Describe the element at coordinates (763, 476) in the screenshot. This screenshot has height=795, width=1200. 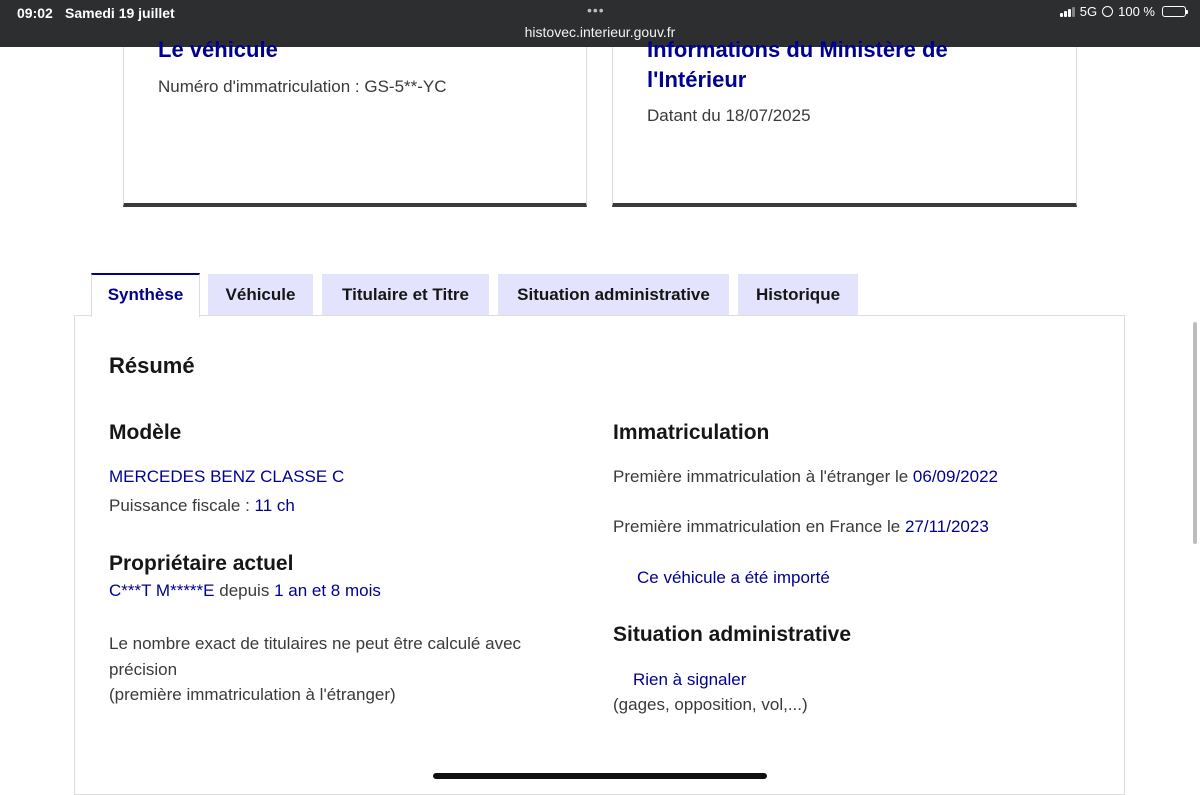
I see `foreign-registration-label: Première immatriculation à l'étranger le` at that location.